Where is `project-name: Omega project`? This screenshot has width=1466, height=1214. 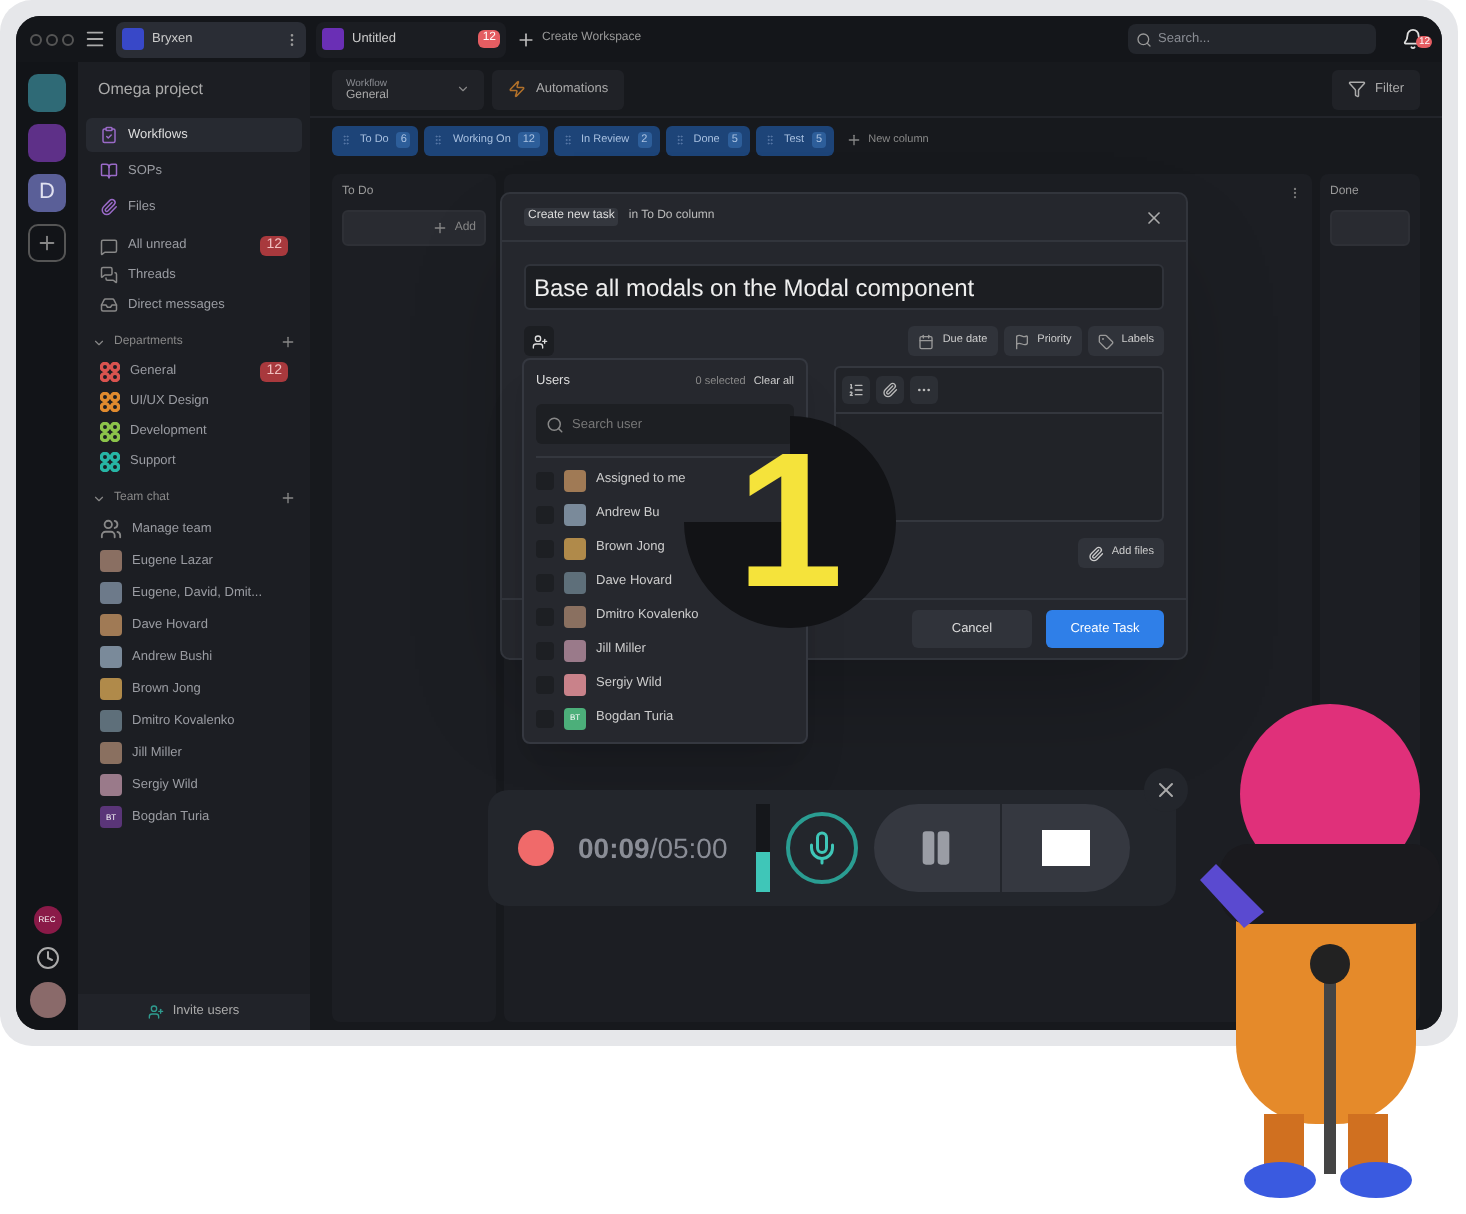 project-name: Omega project is located at coordinates (150, 90).